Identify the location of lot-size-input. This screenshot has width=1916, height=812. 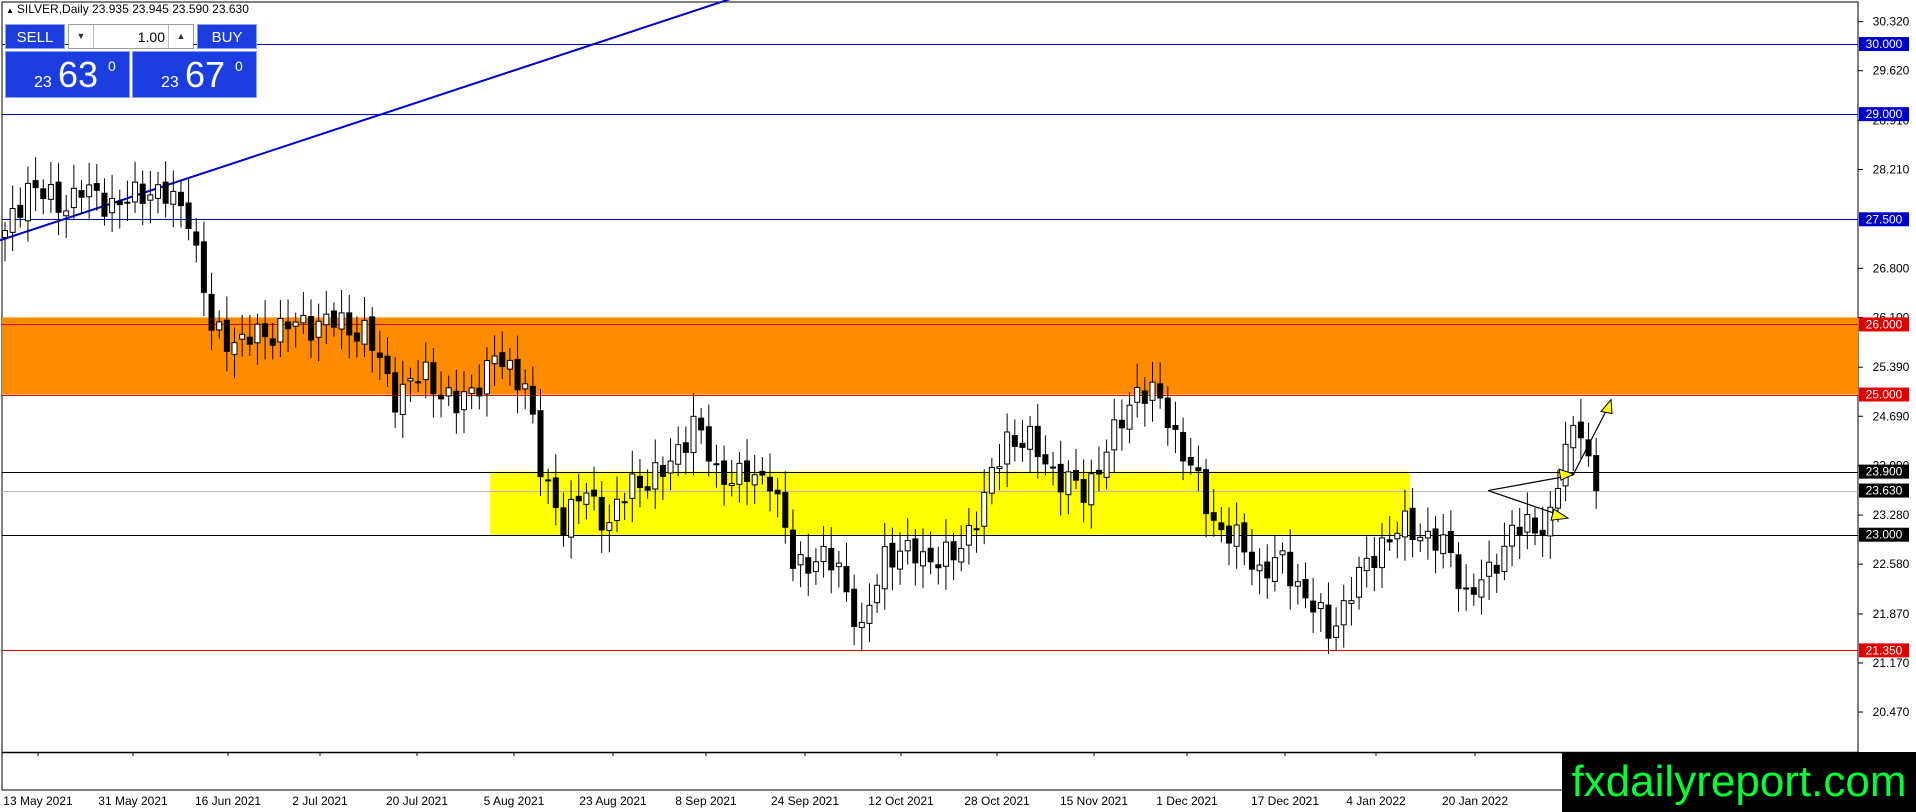
(130, 36).